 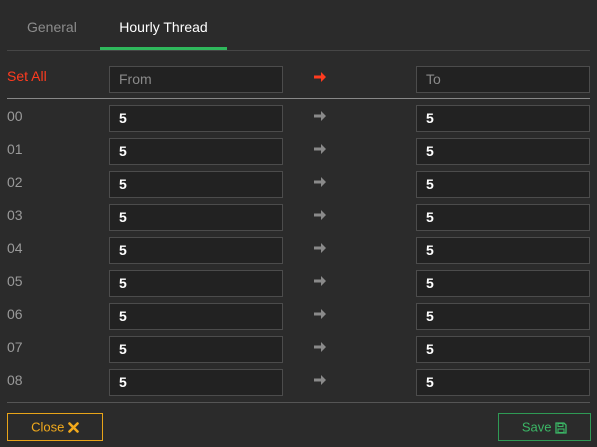 I want to click on footer-divider, so click(x=298, y=402).